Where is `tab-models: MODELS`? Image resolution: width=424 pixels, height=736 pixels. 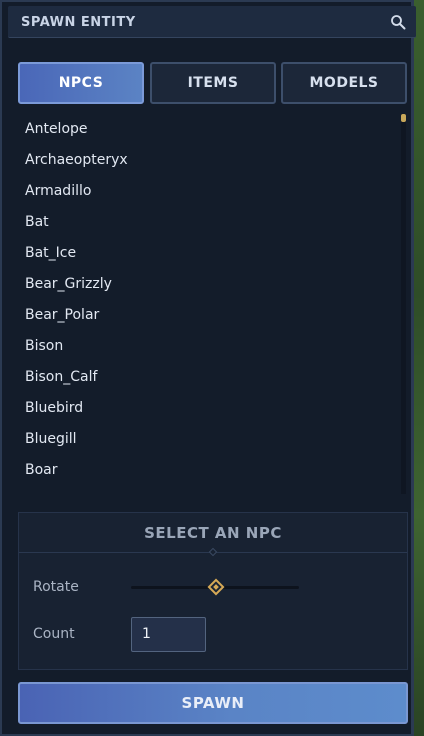
tab-models: MODELS is located at coordinates (344, 83).